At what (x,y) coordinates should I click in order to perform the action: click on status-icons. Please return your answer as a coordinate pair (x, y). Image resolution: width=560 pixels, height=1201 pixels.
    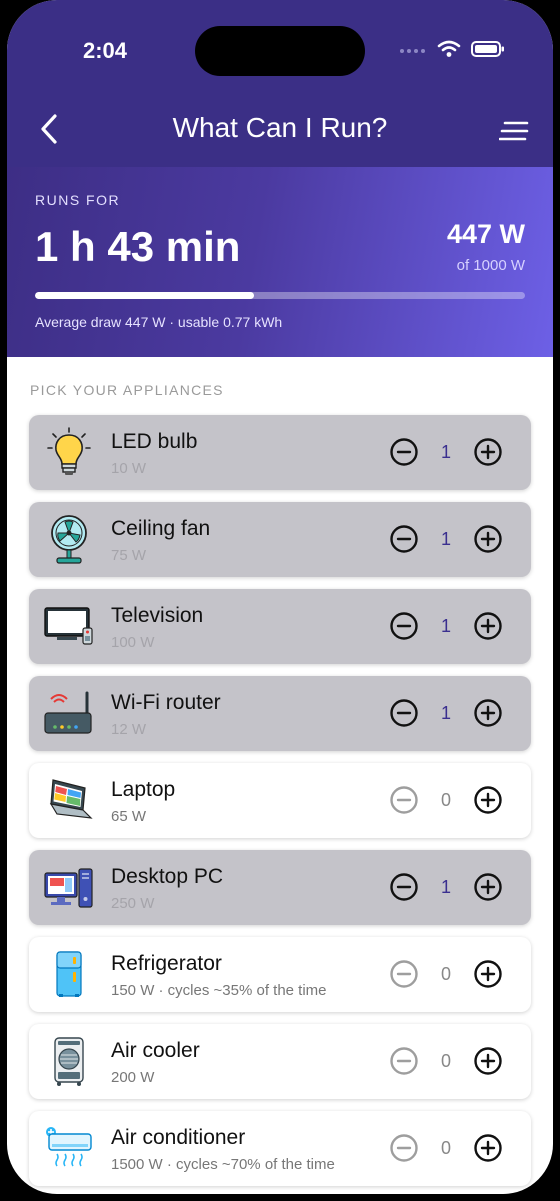
    Looking at the image, I should click on (452, 49).